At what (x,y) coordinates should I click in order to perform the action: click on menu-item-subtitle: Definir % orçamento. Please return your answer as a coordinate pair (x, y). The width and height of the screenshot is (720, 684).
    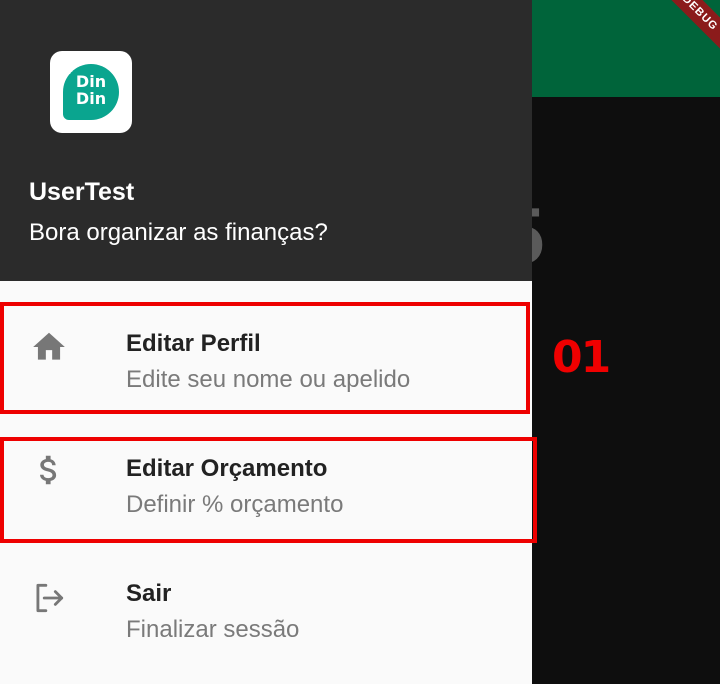
    Looking at the image, I should click on (235, 504).